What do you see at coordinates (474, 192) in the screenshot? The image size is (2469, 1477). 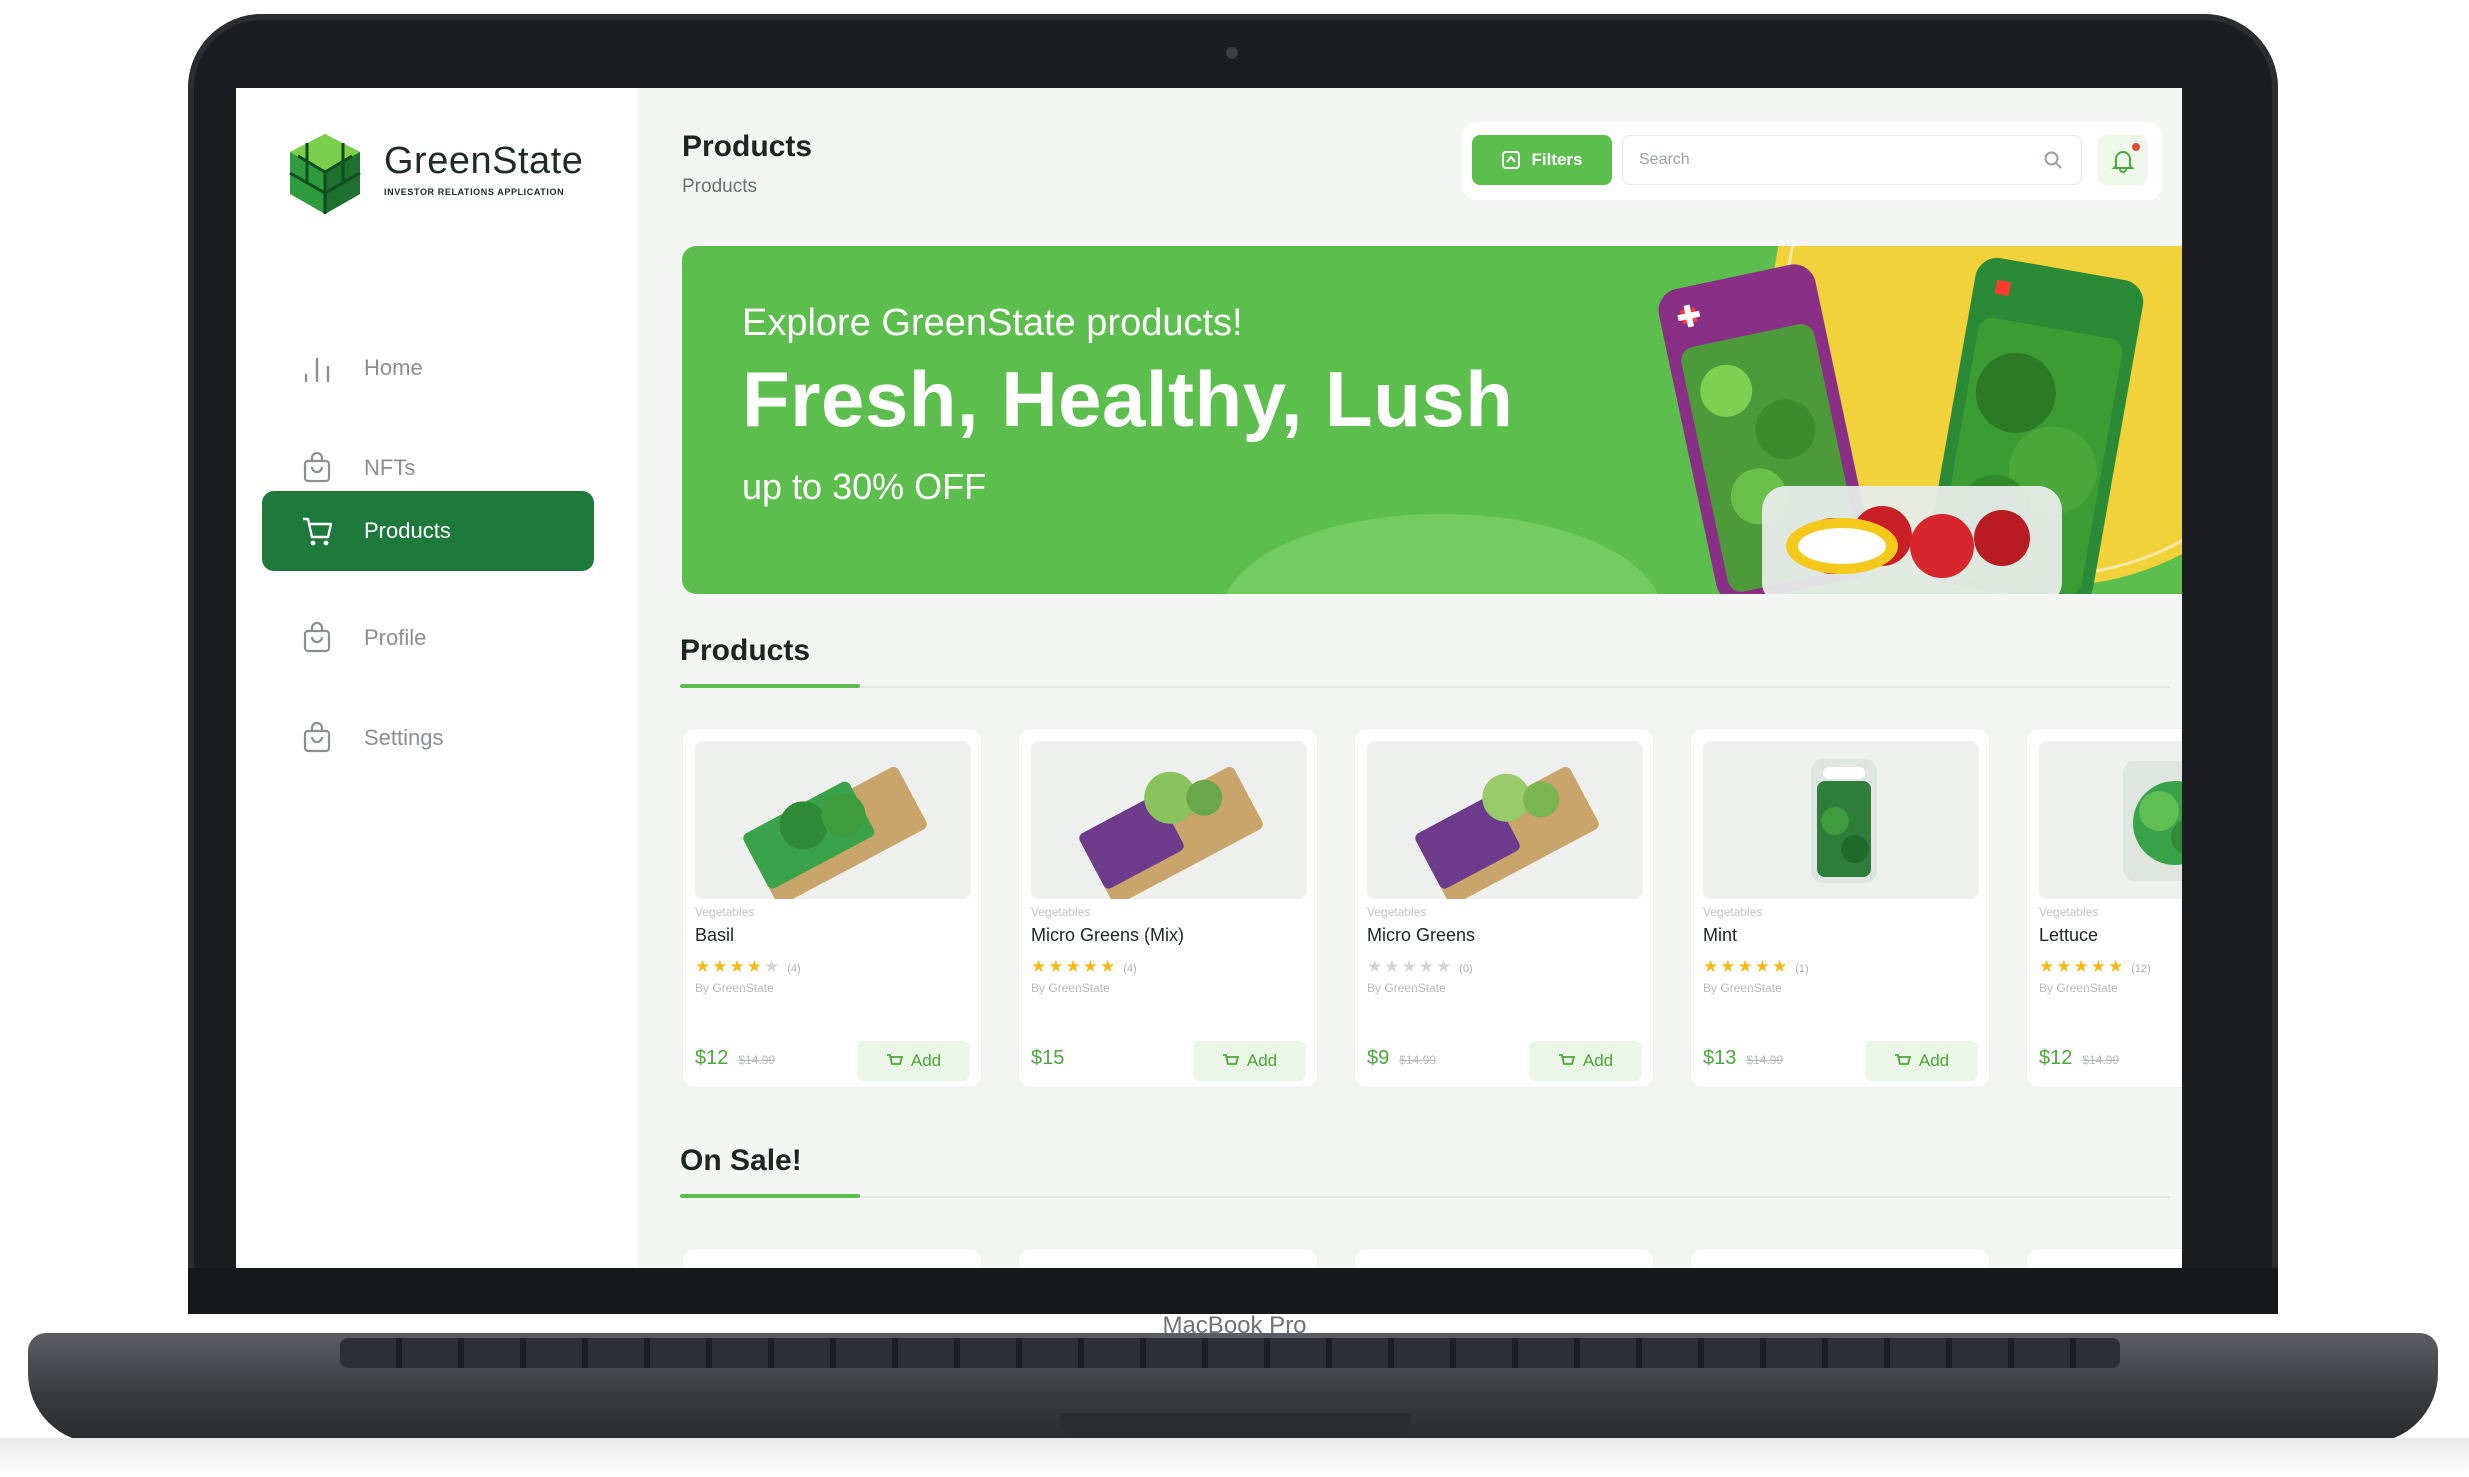 I see `brand-tagline: INVESTOR RELATIONS APPLICATION` at bounding box center [474, 192].